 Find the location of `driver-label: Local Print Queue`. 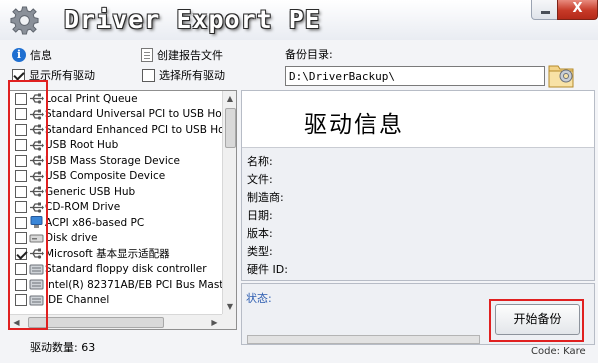

driver-label: Local Print Queue is located at coordinates (91, 98).